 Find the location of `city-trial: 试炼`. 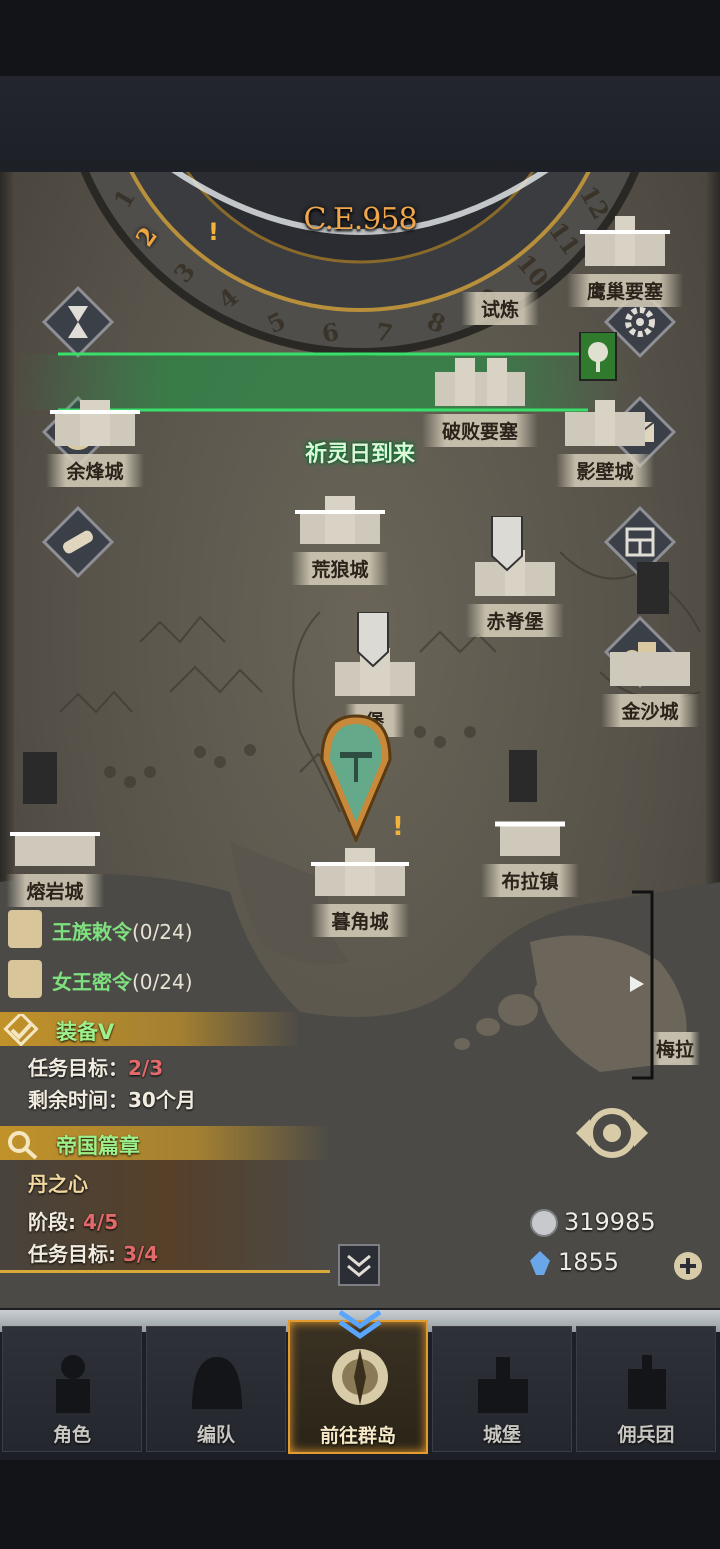

city-trial: 试炼 is located at coordinates (500, 308).